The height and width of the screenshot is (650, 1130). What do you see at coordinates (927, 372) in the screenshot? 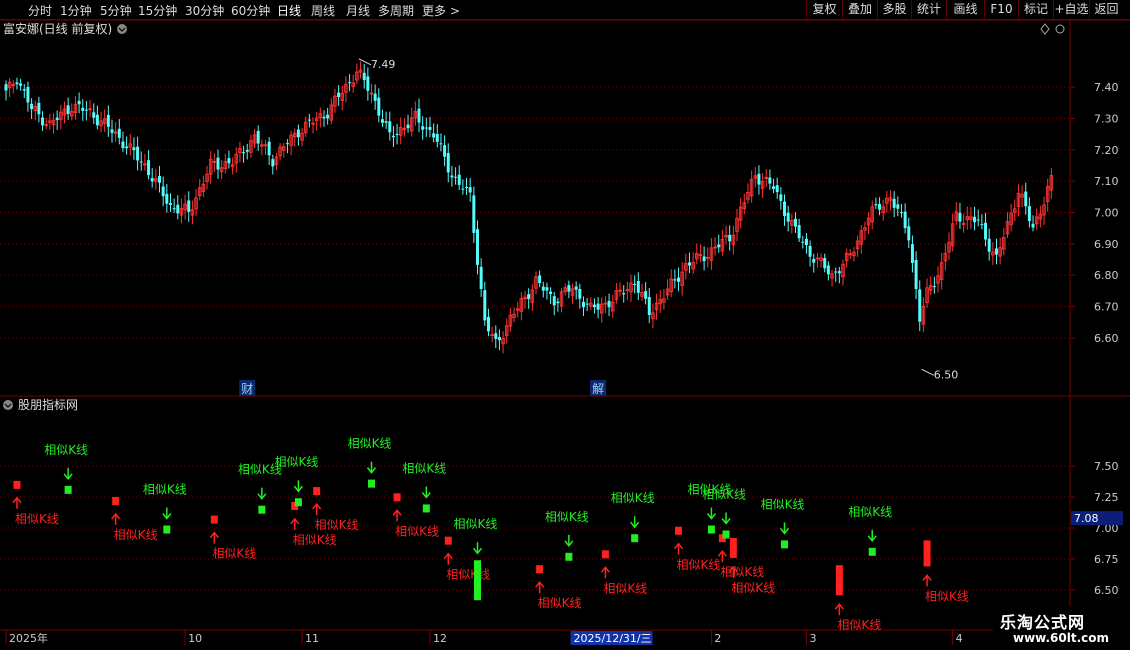
I see `low-marker-line` at bounding box center [927, 372].